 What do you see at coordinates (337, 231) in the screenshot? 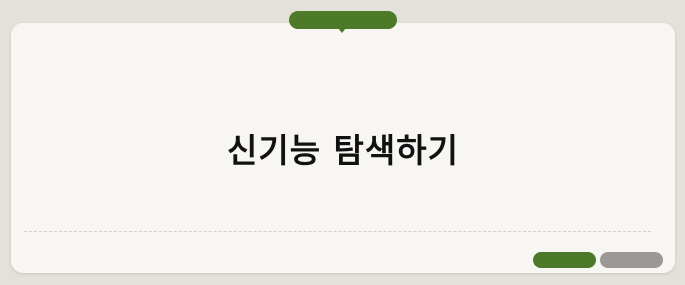
I see `divider` at bounding box center [337, 231].